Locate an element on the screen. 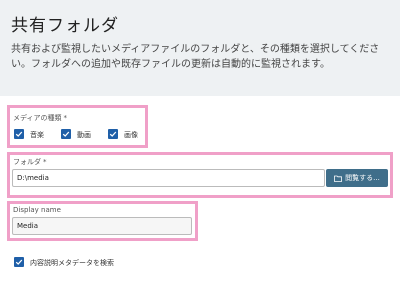  folder-path-input: D:\media is located at coordinates (168, 178).